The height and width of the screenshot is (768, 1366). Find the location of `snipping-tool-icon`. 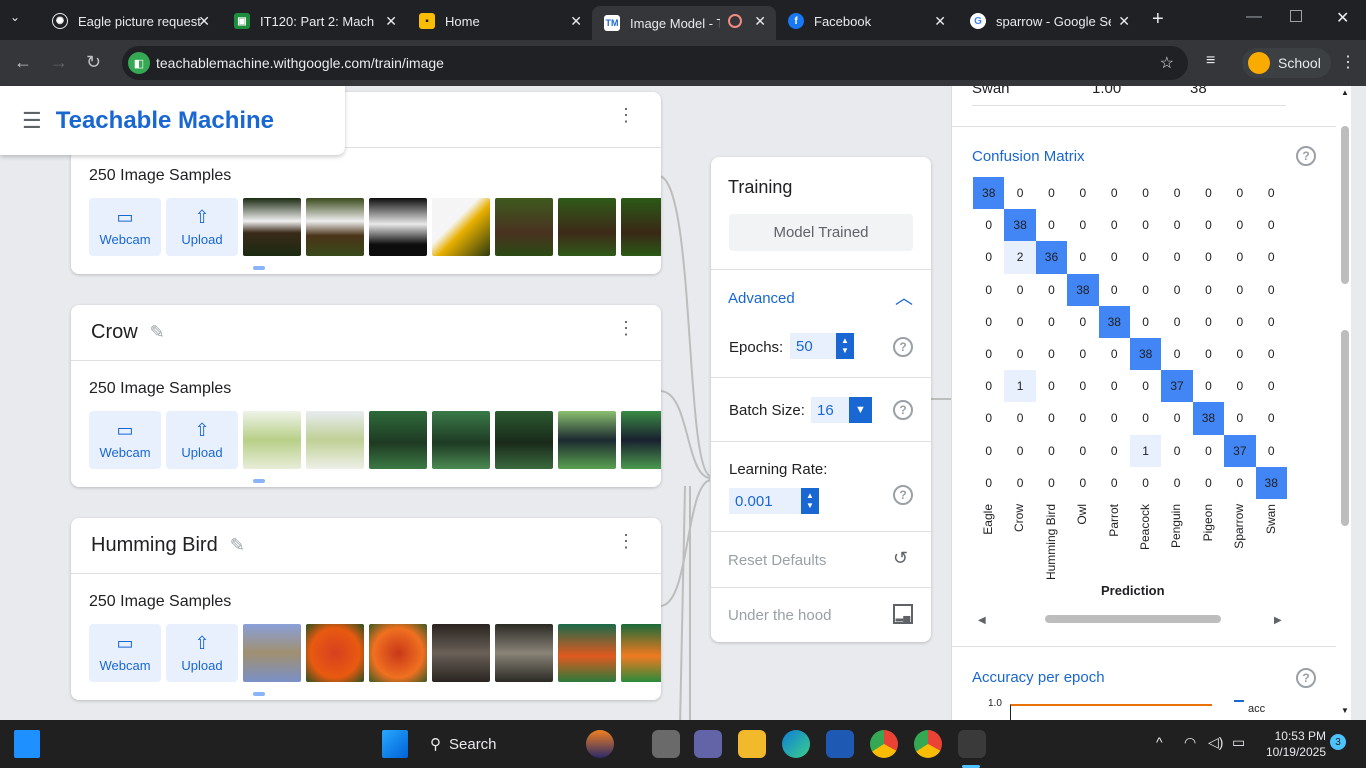

snipping-tool-icon is located at coordinates (972, 744).